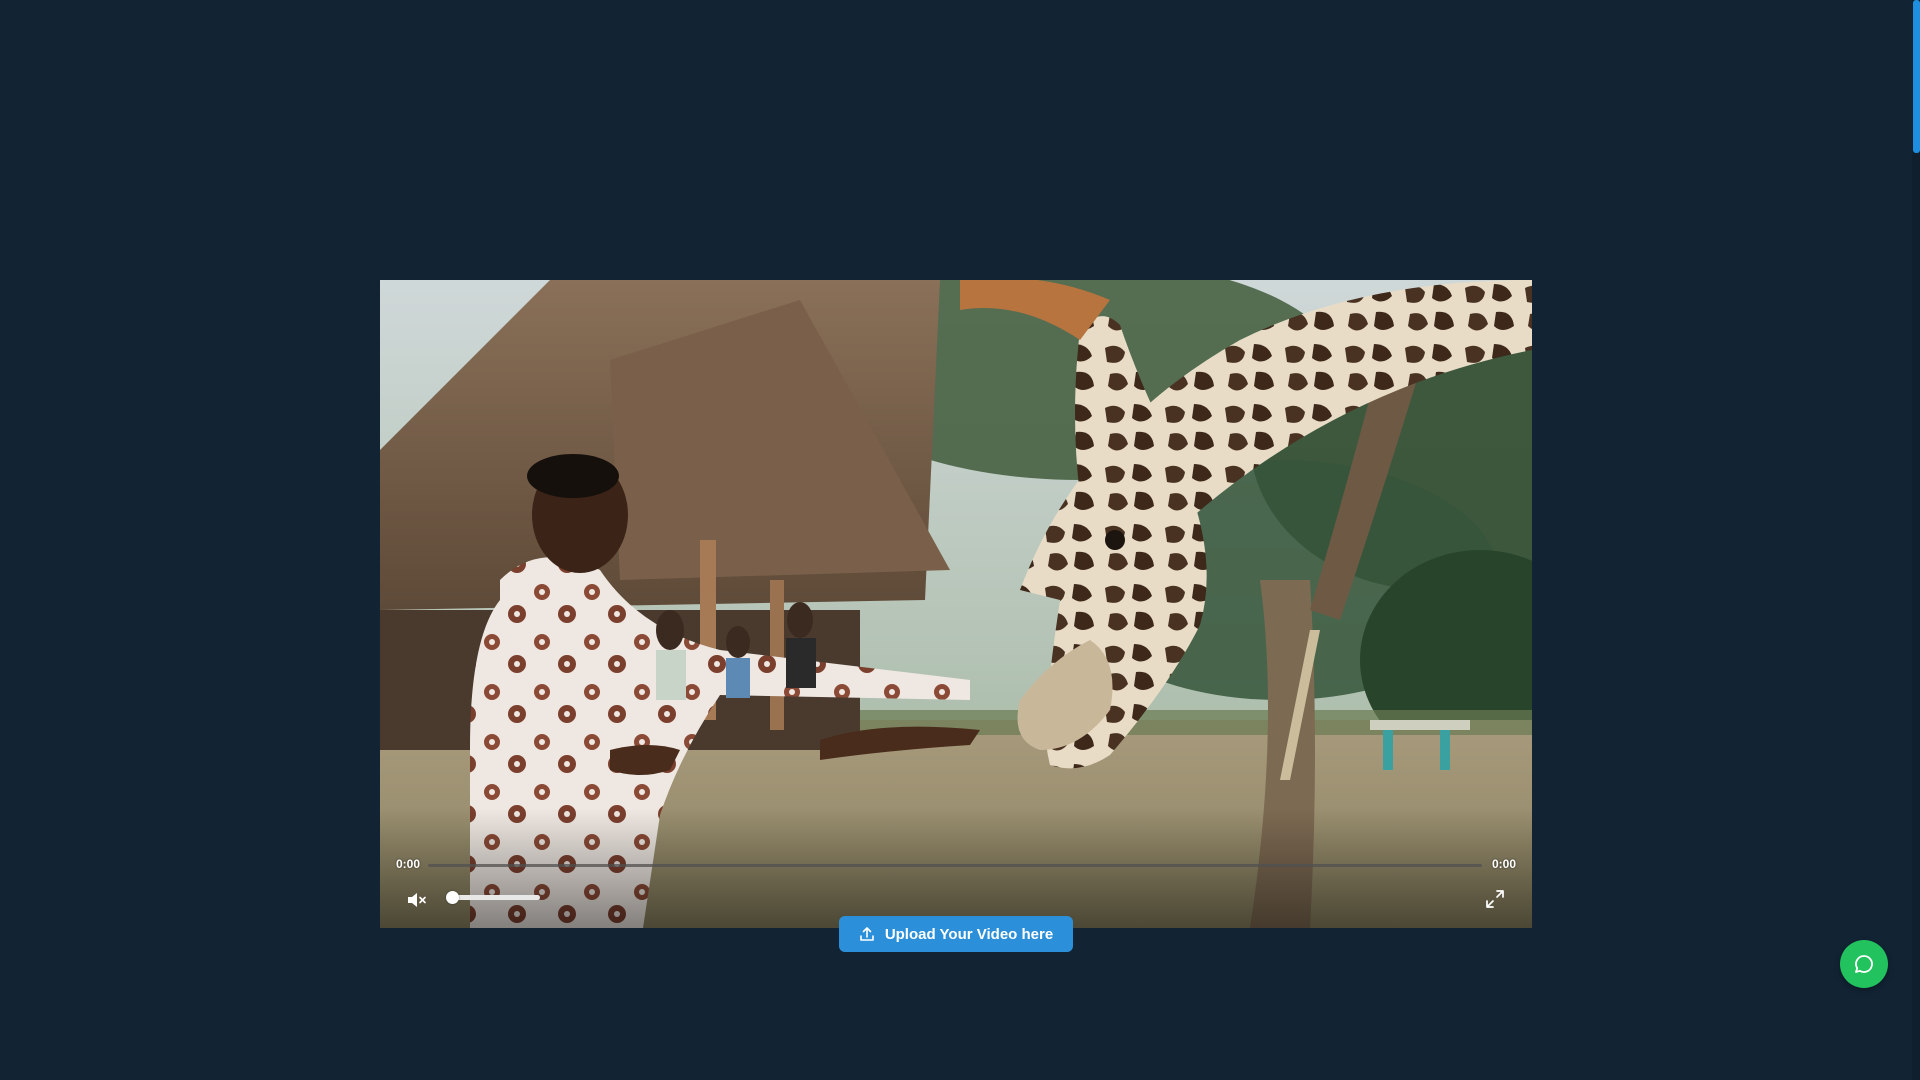  I want to click on fullscreen-button, so click(1495, 899).